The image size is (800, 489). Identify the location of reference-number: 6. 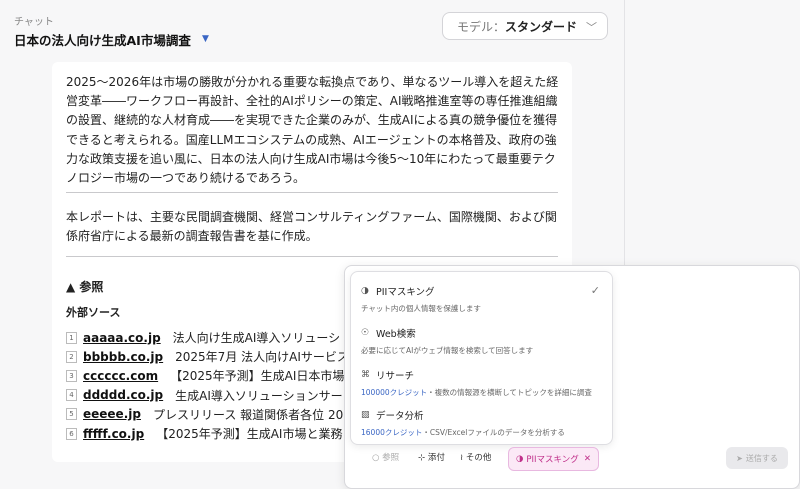
(71, 433).